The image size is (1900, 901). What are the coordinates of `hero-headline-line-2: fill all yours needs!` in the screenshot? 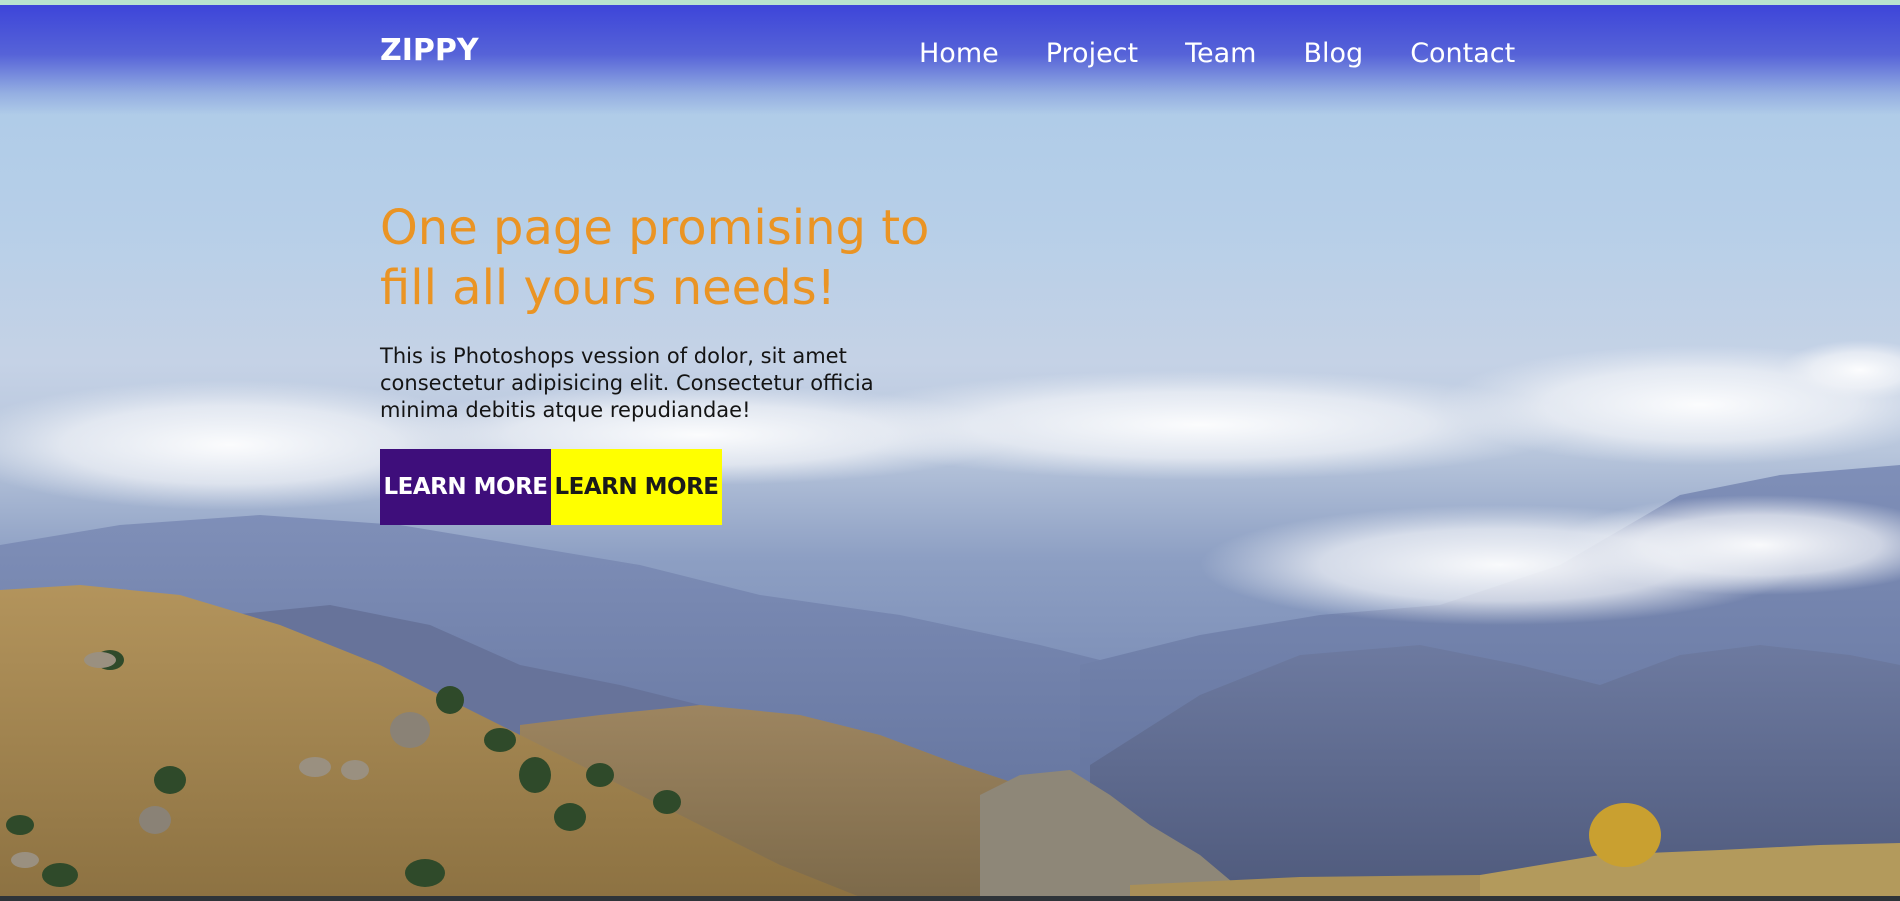 It's located at (608, 288).